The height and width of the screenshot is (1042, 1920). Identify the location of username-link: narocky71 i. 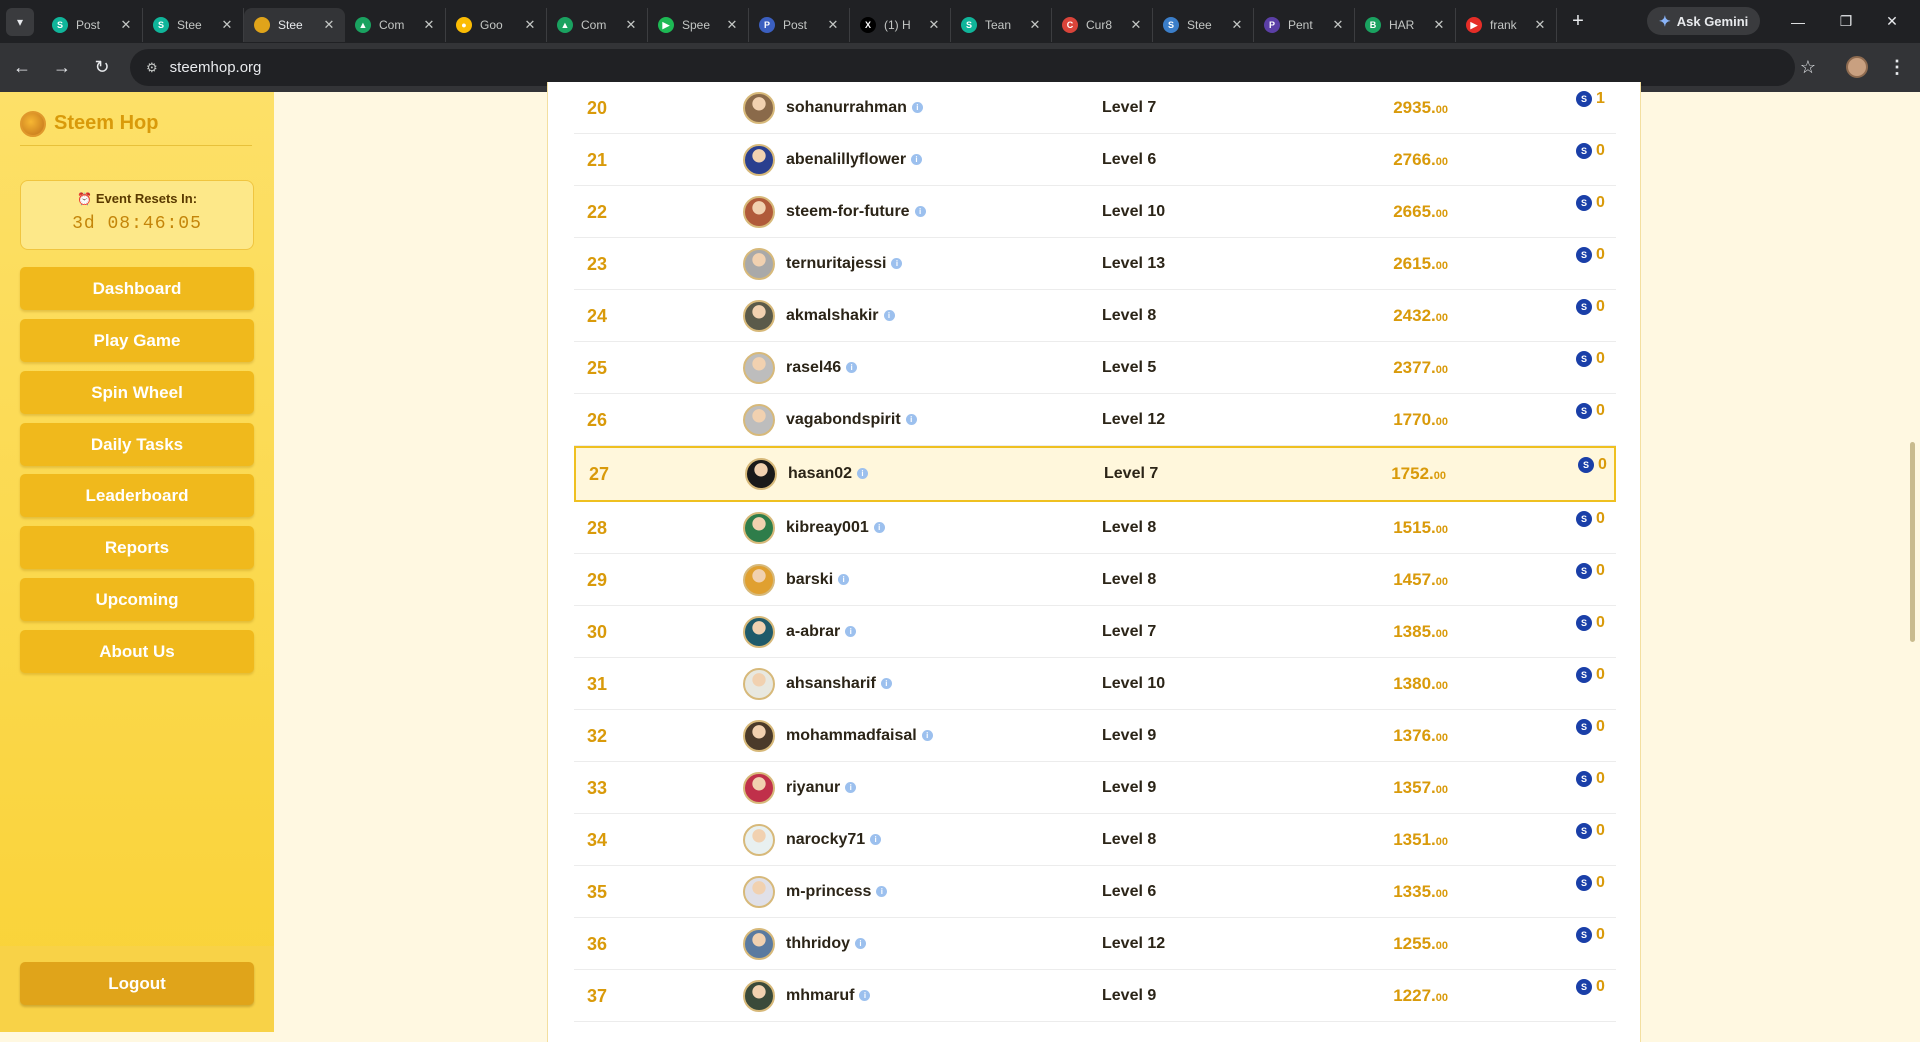
(834, 840).